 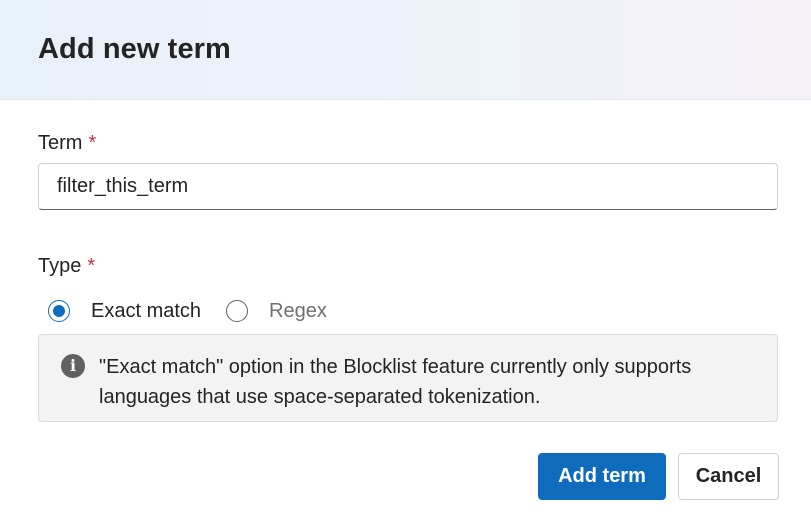 I want to click on dialog-title: Add new term, so click(x=134, y=49).